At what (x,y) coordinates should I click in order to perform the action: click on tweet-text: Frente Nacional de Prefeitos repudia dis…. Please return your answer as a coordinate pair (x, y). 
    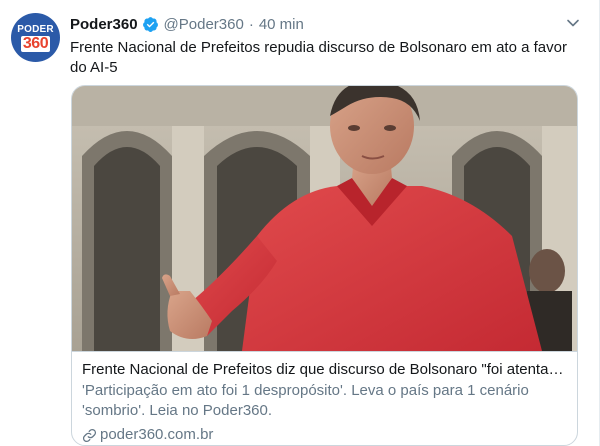
    Looking at the image, I should click on (318, 57).